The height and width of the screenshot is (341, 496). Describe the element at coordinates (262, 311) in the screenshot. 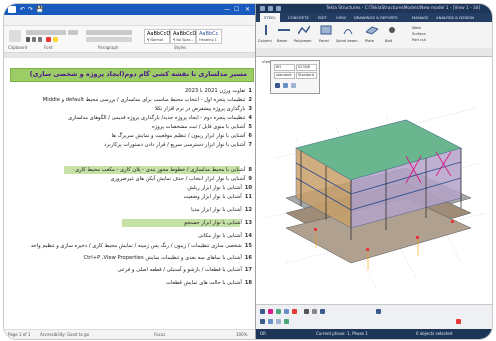

I see `select-all-icon` at that location.